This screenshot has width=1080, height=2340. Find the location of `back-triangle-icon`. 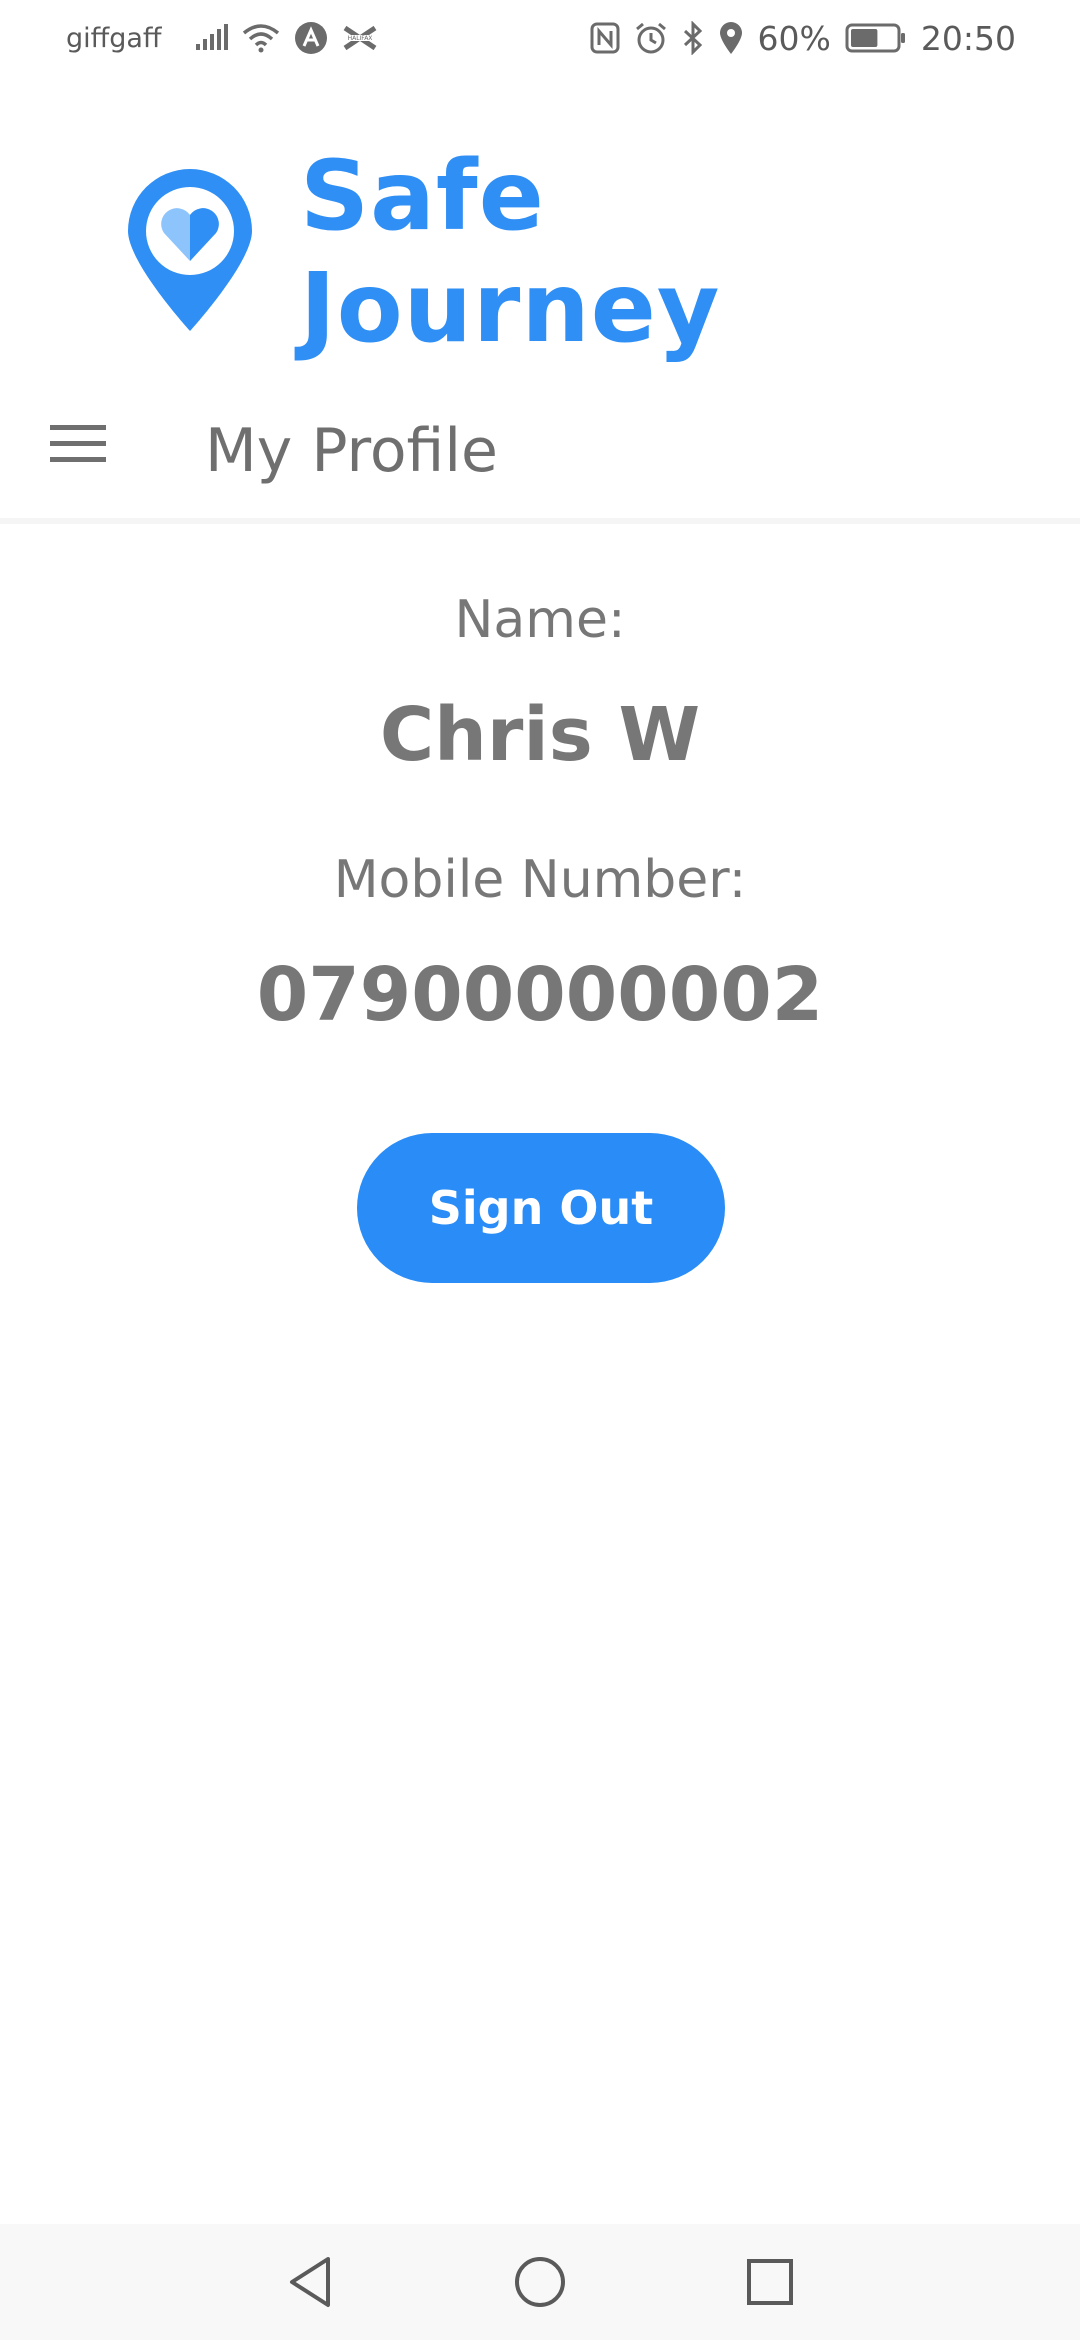

back-triangle-icon is located at coordinates (310, 2284).